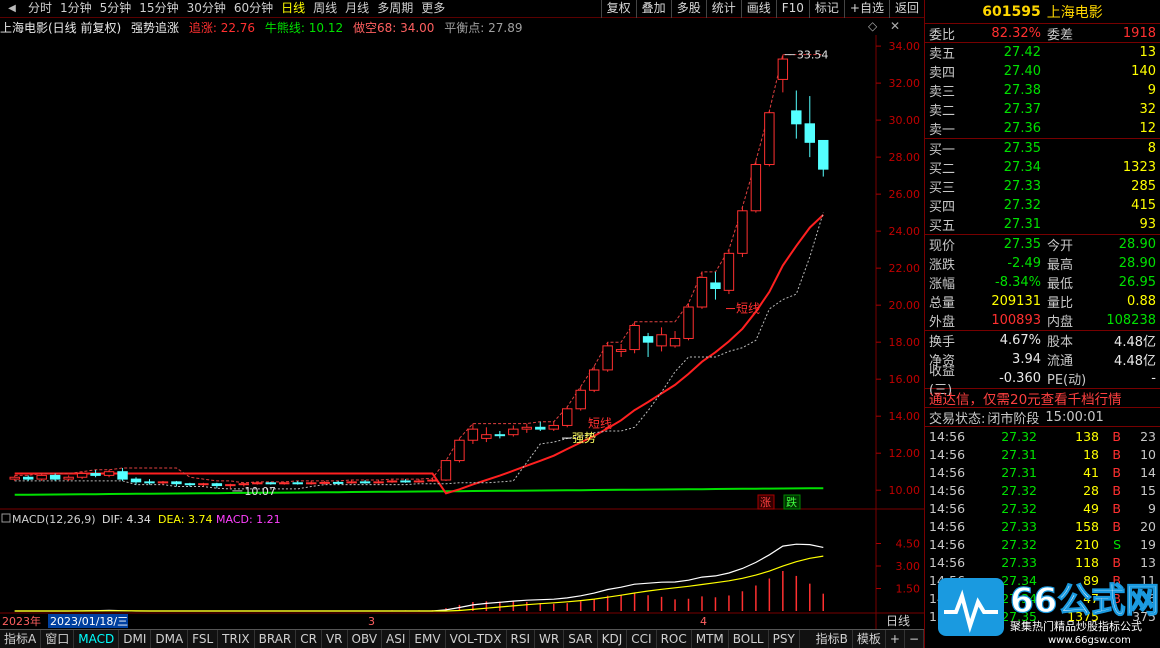 The image size is (1160, 648). Describe the element at coordinates (550, 639) in the screenshot. I see `indicator-tab: WR` at that location.